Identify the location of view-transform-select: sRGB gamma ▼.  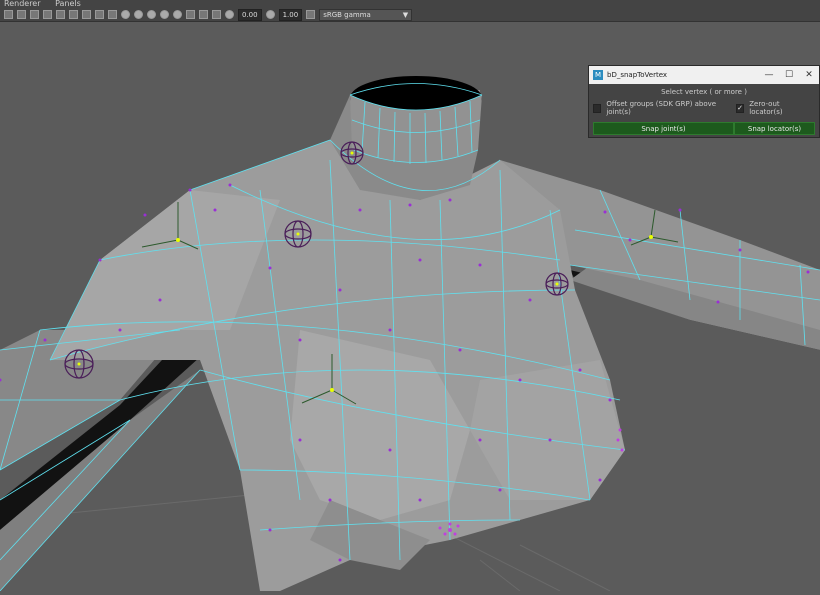
(366, 14).